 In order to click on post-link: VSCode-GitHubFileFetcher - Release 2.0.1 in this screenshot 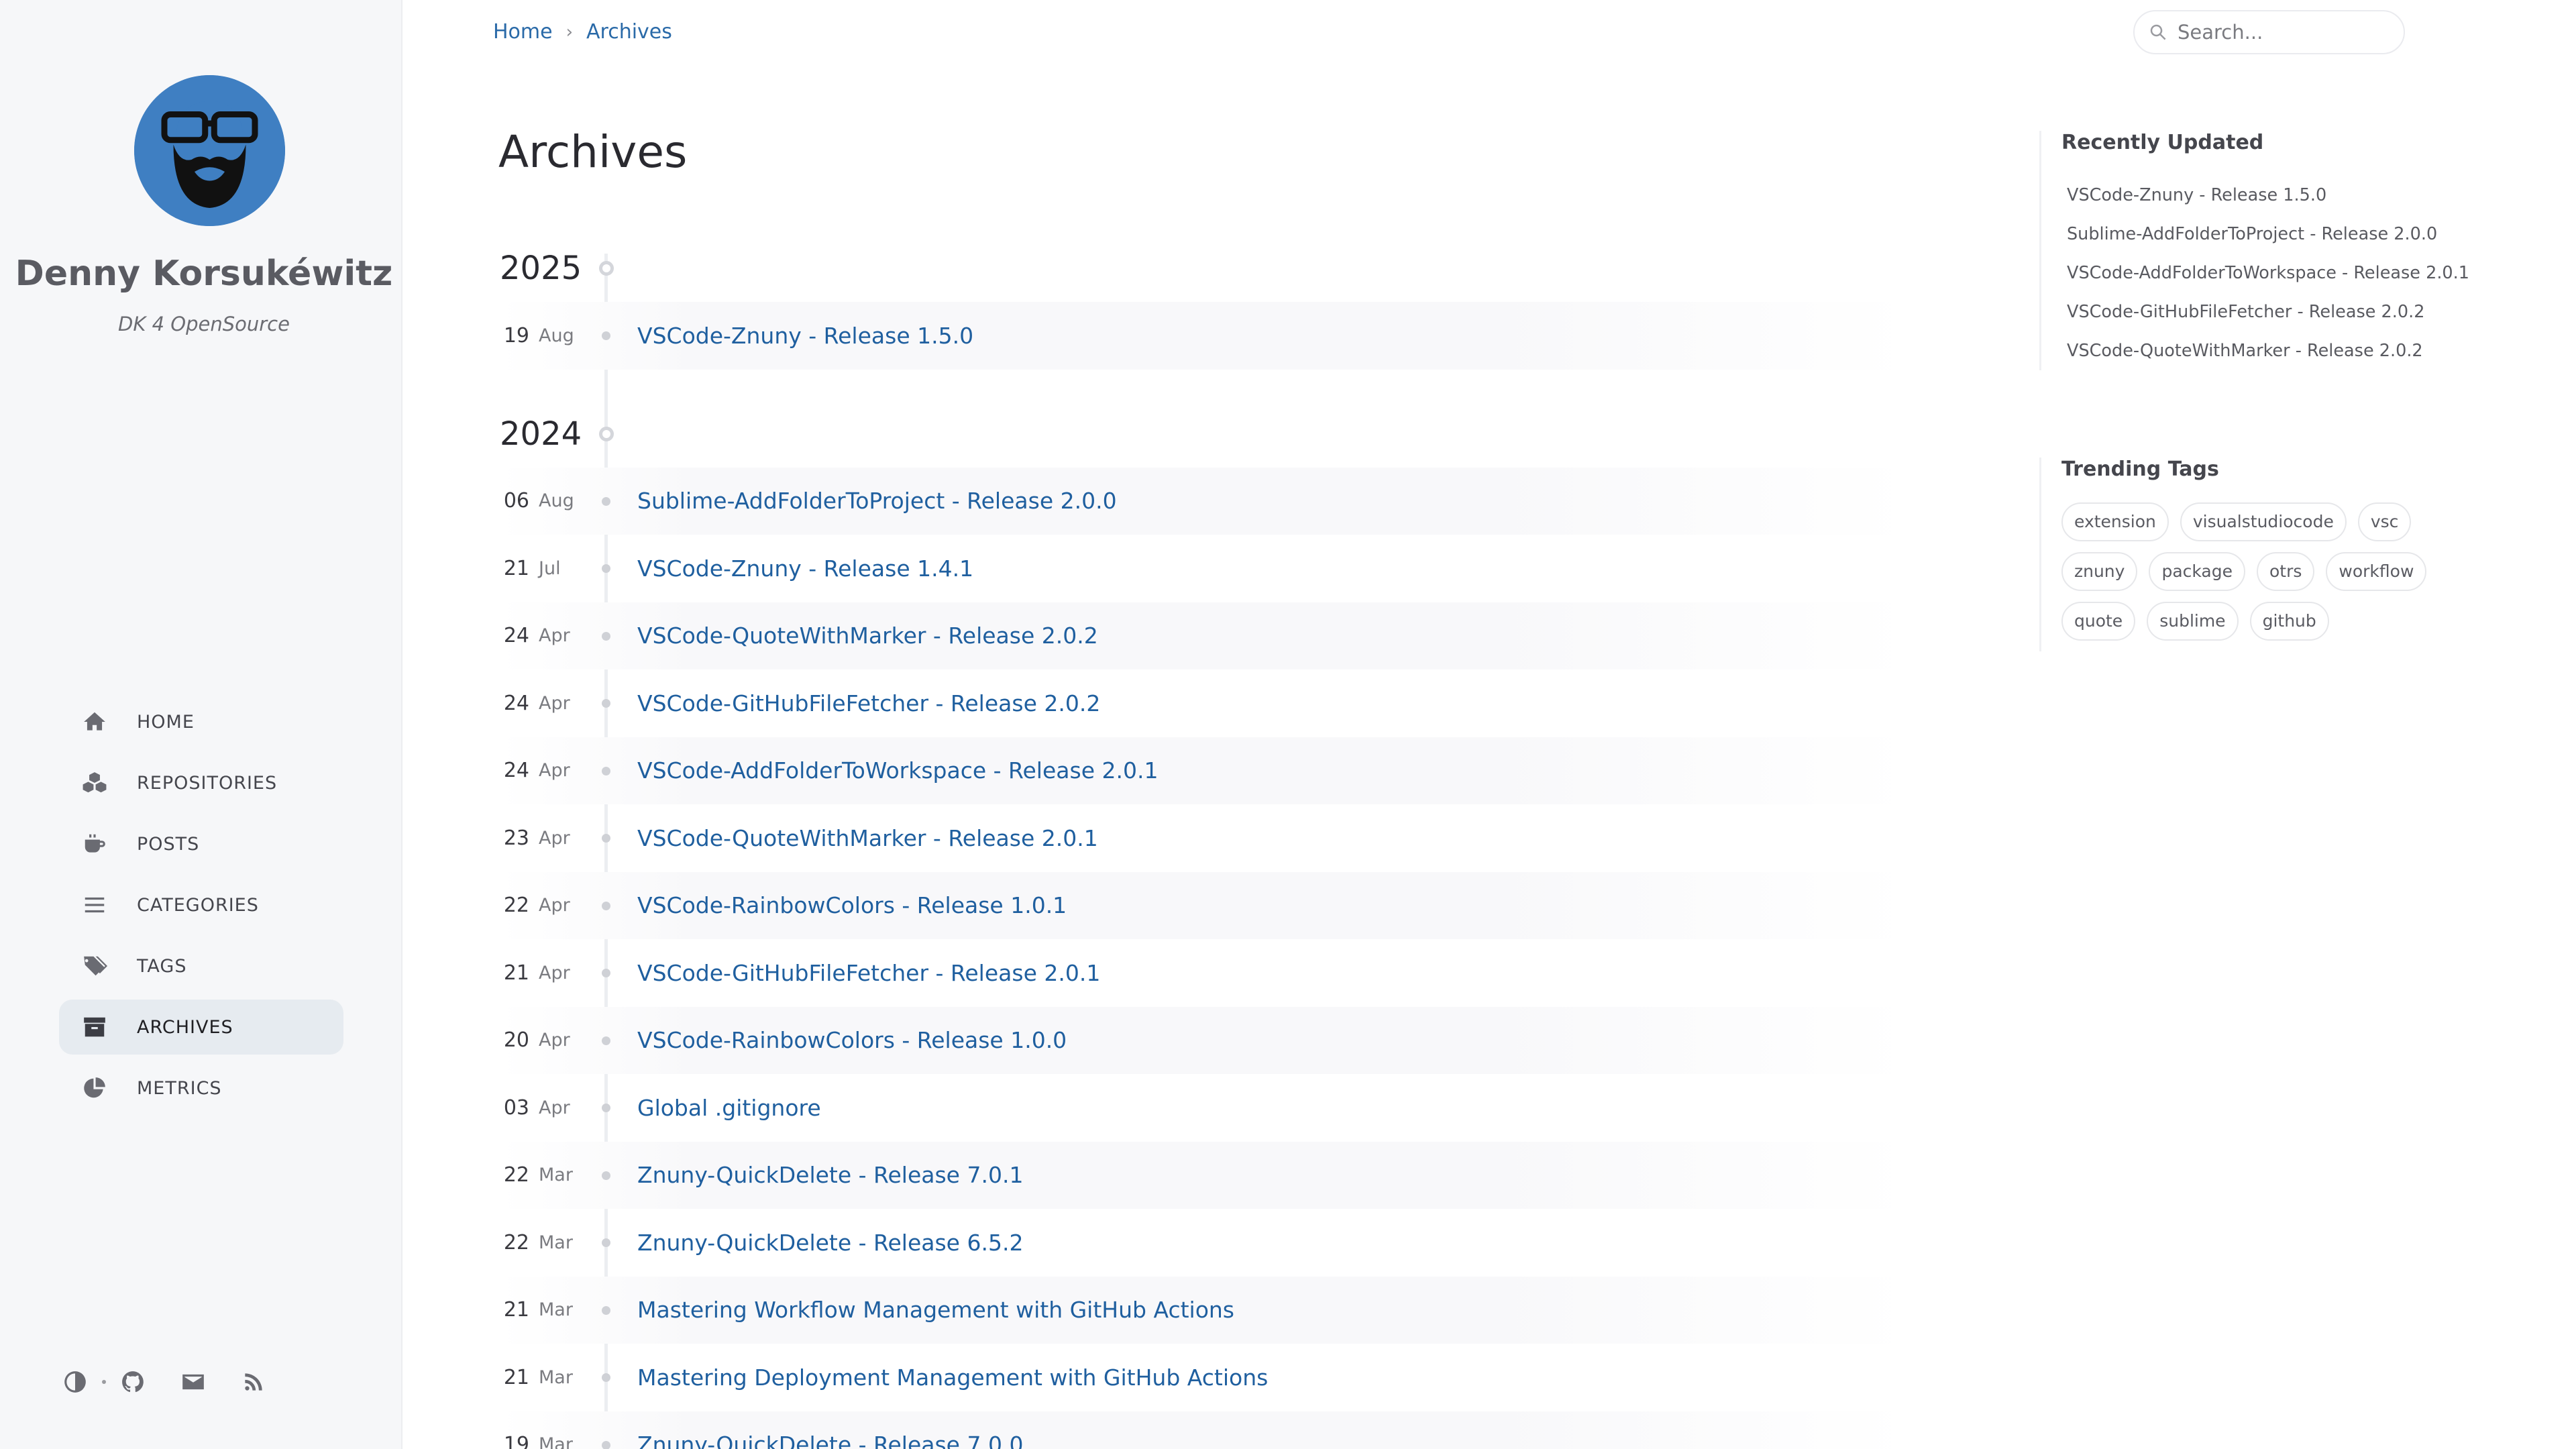, I will do `click(868, 973)`.